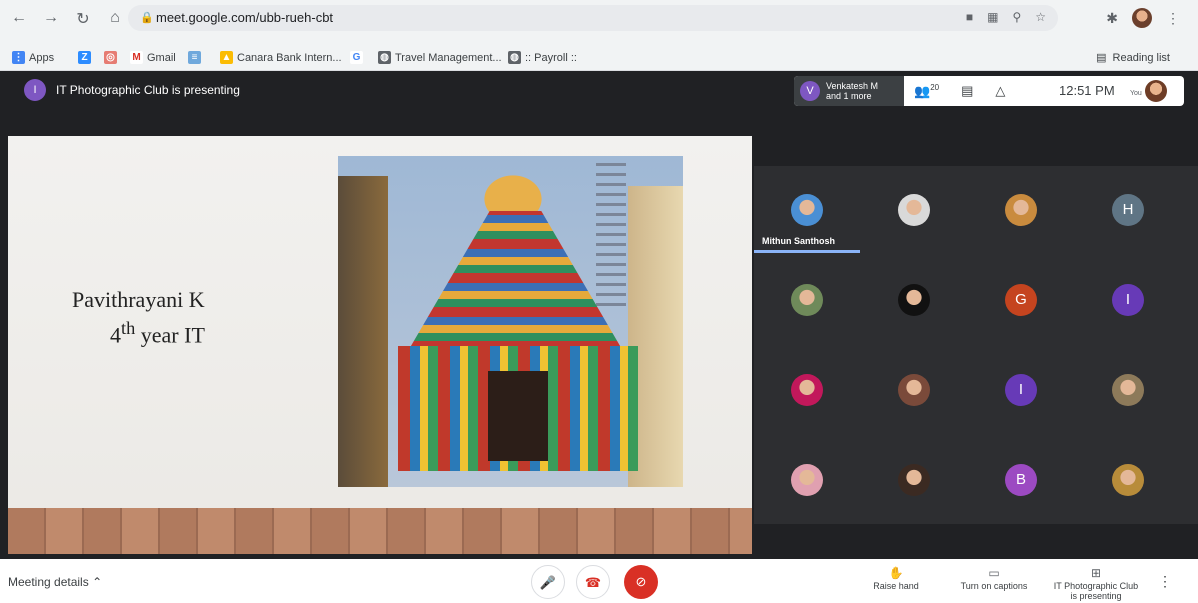 This screenshot has width=1198, height=603. I want to click on presenter-avatar: I, so click(35, 90).